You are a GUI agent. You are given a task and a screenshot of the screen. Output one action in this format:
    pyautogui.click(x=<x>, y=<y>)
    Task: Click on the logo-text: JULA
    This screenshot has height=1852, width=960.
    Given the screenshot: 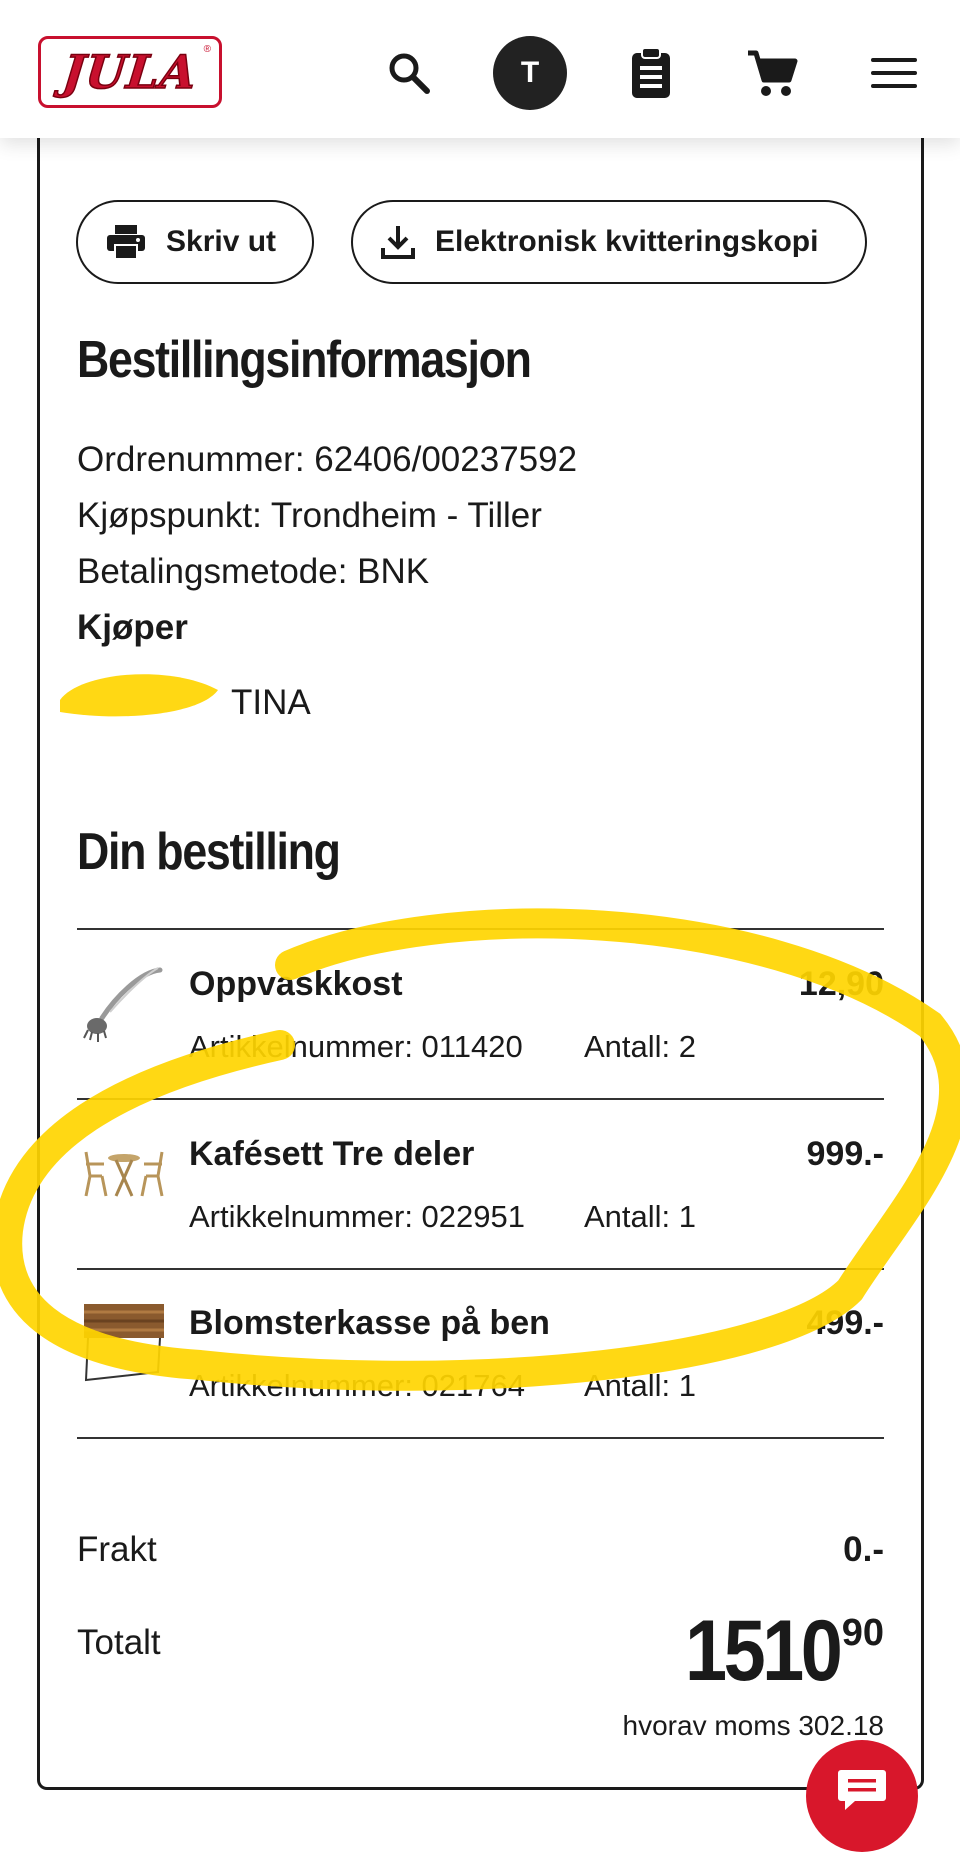 What is the action you would take?
    pyautogui.click(x=129, y=72)
    